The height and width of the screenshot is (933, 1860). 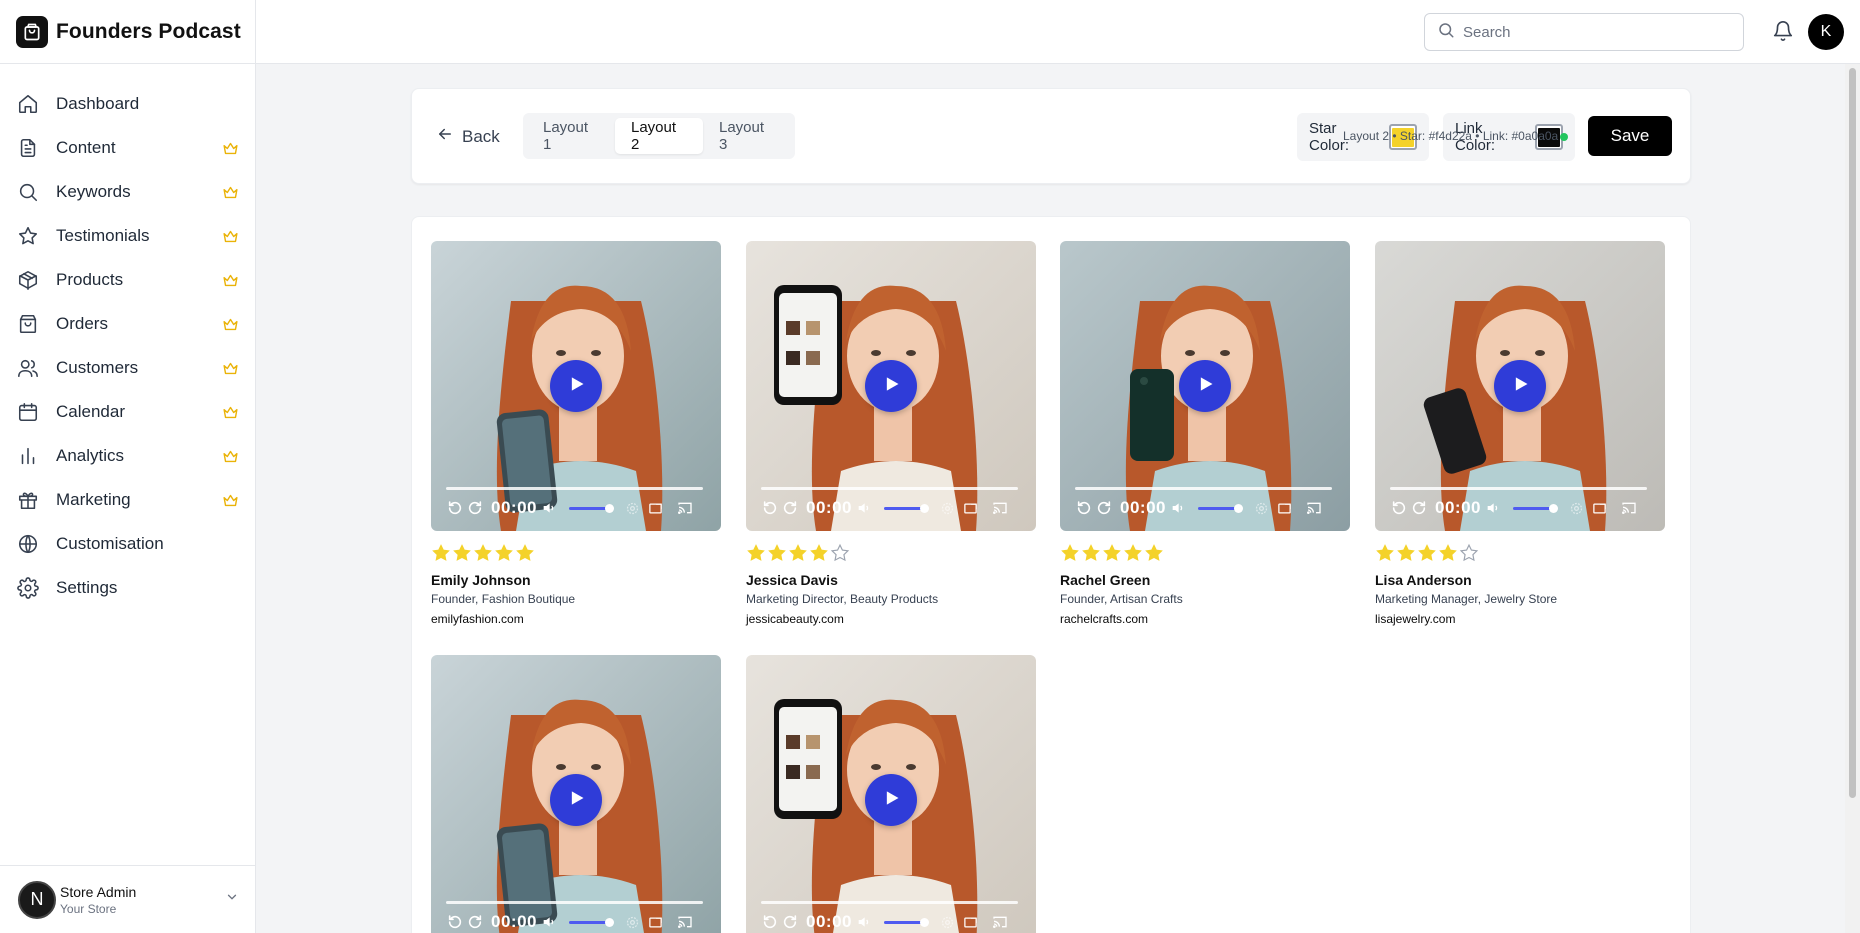 I want to click on scrollbar, so click(x=1852, y=498).